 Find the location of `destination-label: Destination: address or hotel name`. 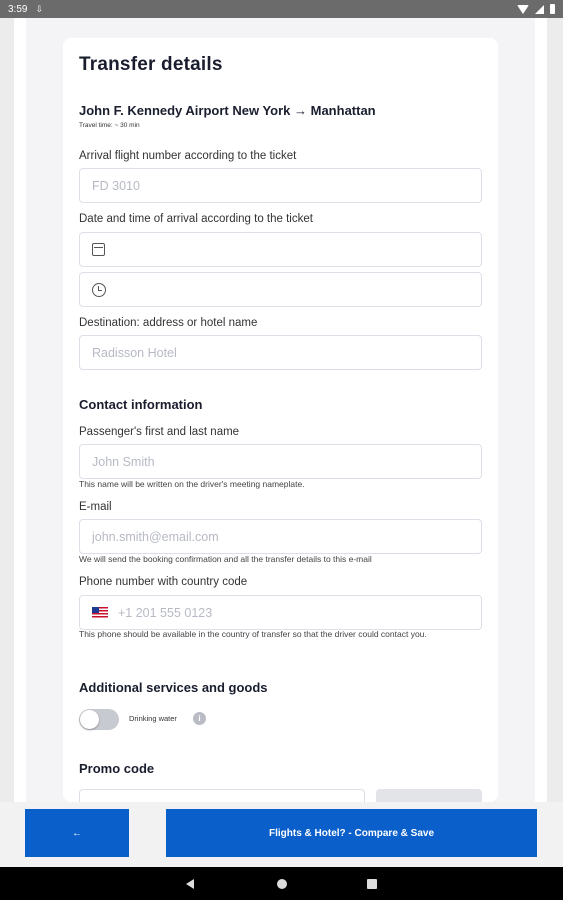

destination-label: Destination: address or hotel name is located at coordinates (168, 323).